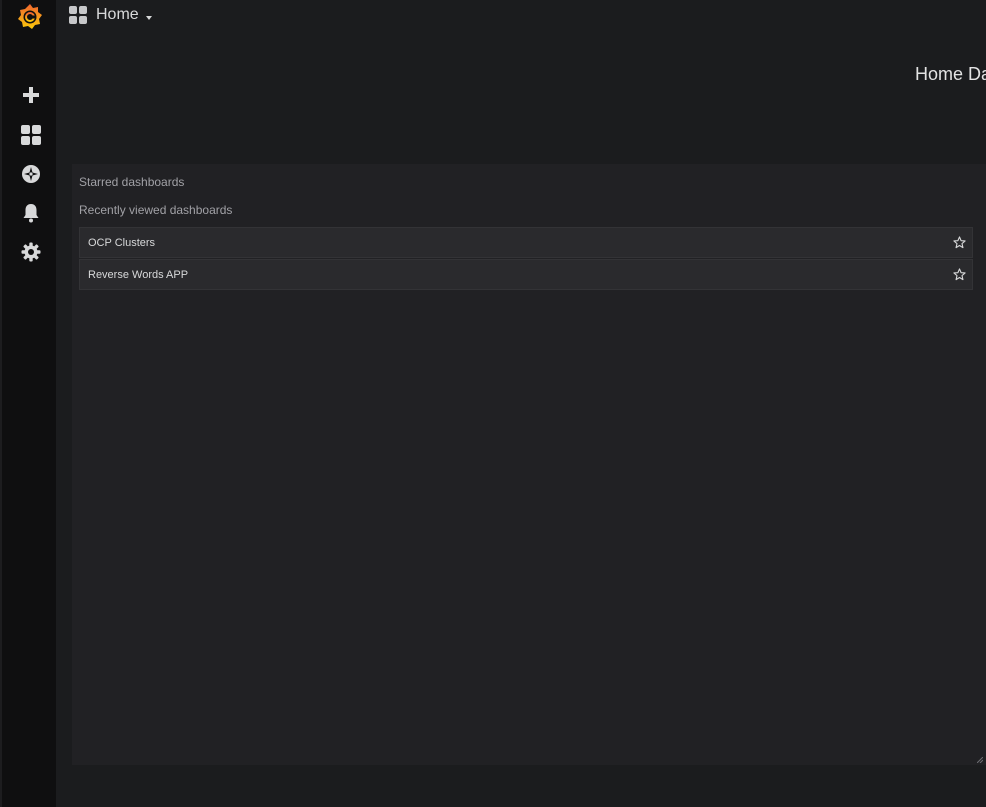  What do you see at coordinates (526, 274) in the screenshot?
I see `list-item: Reverse Words APP` at bounding box center [526, 274].